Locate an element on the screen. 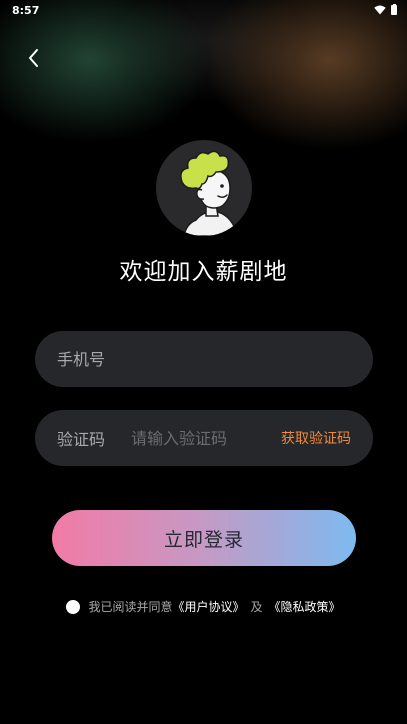 Image resolution: width=407 pixels, height=724 pixels. phone-field is located at coordinates (204, 359).